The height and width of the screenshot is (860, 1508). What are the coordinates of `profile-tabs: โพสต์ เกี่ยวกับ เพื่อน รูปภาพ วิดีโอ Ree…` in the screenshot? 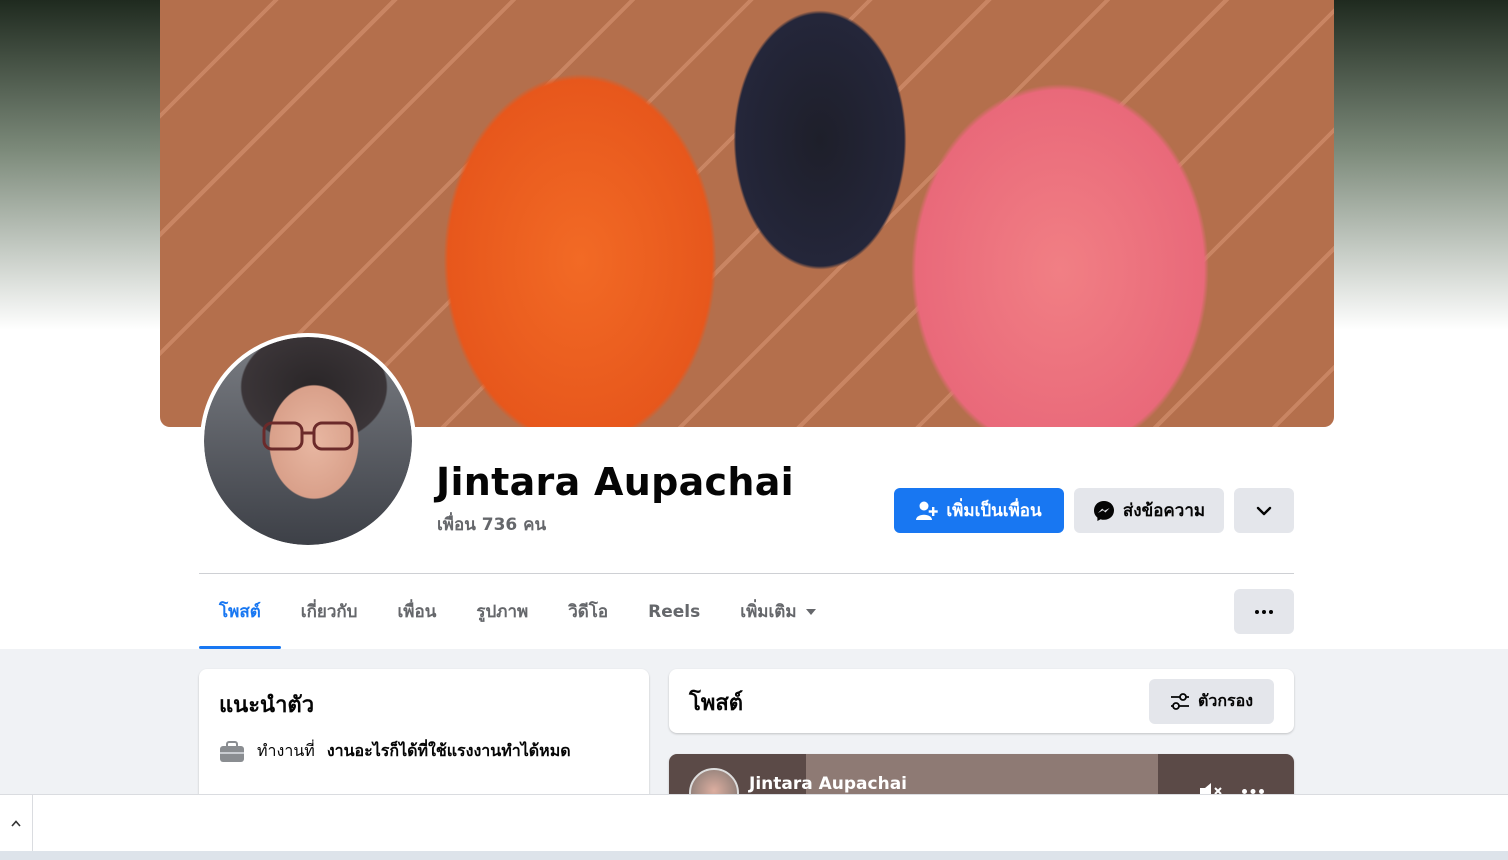 It's located at (518, 611).